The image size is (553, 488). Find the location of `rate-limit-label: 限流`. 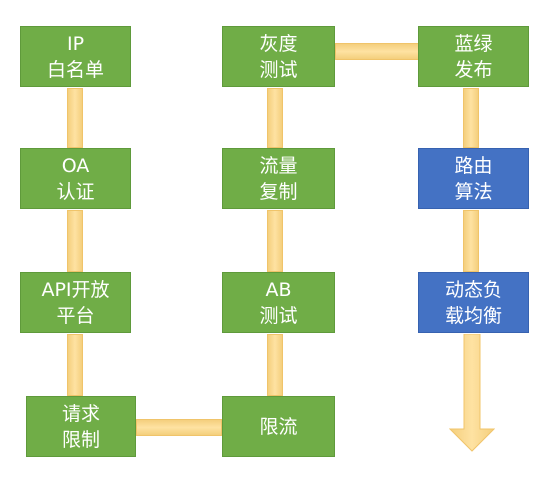

rate-limit-label: 限流 is located at coordinates (278, 426).